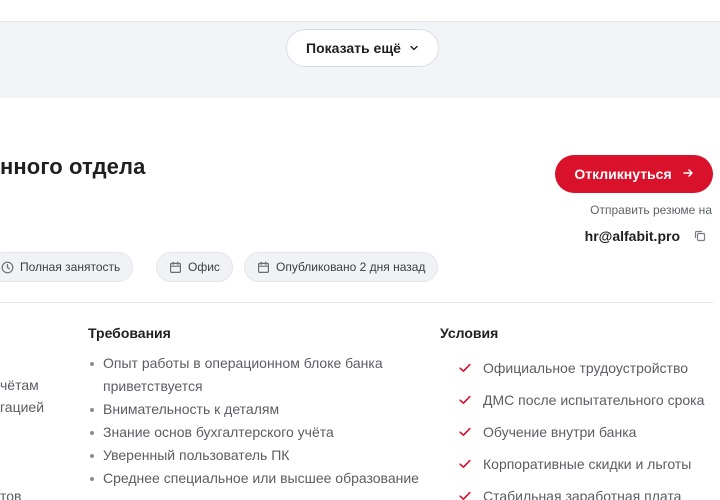 The image size is (720, 500). Describe the element at coordinates (586, 368) in the screenshot. I see `condition-label: Официальное трудоустройство` at that location.